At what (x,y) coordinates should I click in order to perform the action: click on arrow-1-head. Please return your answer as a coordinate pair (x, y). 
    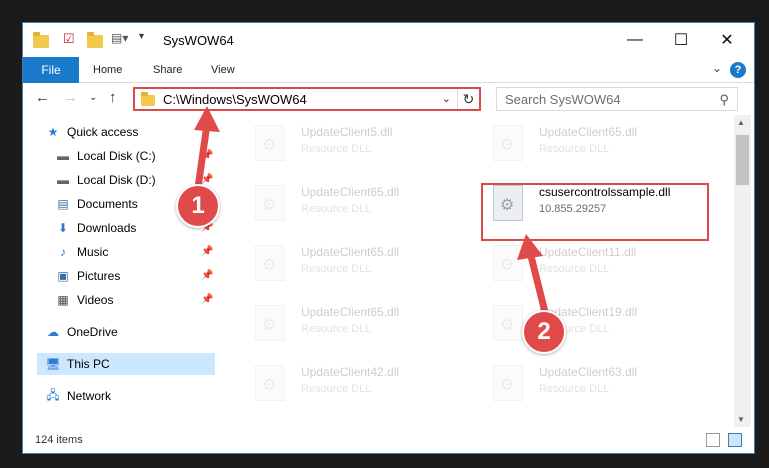
    Looking at the image, I should click on (207, 119).